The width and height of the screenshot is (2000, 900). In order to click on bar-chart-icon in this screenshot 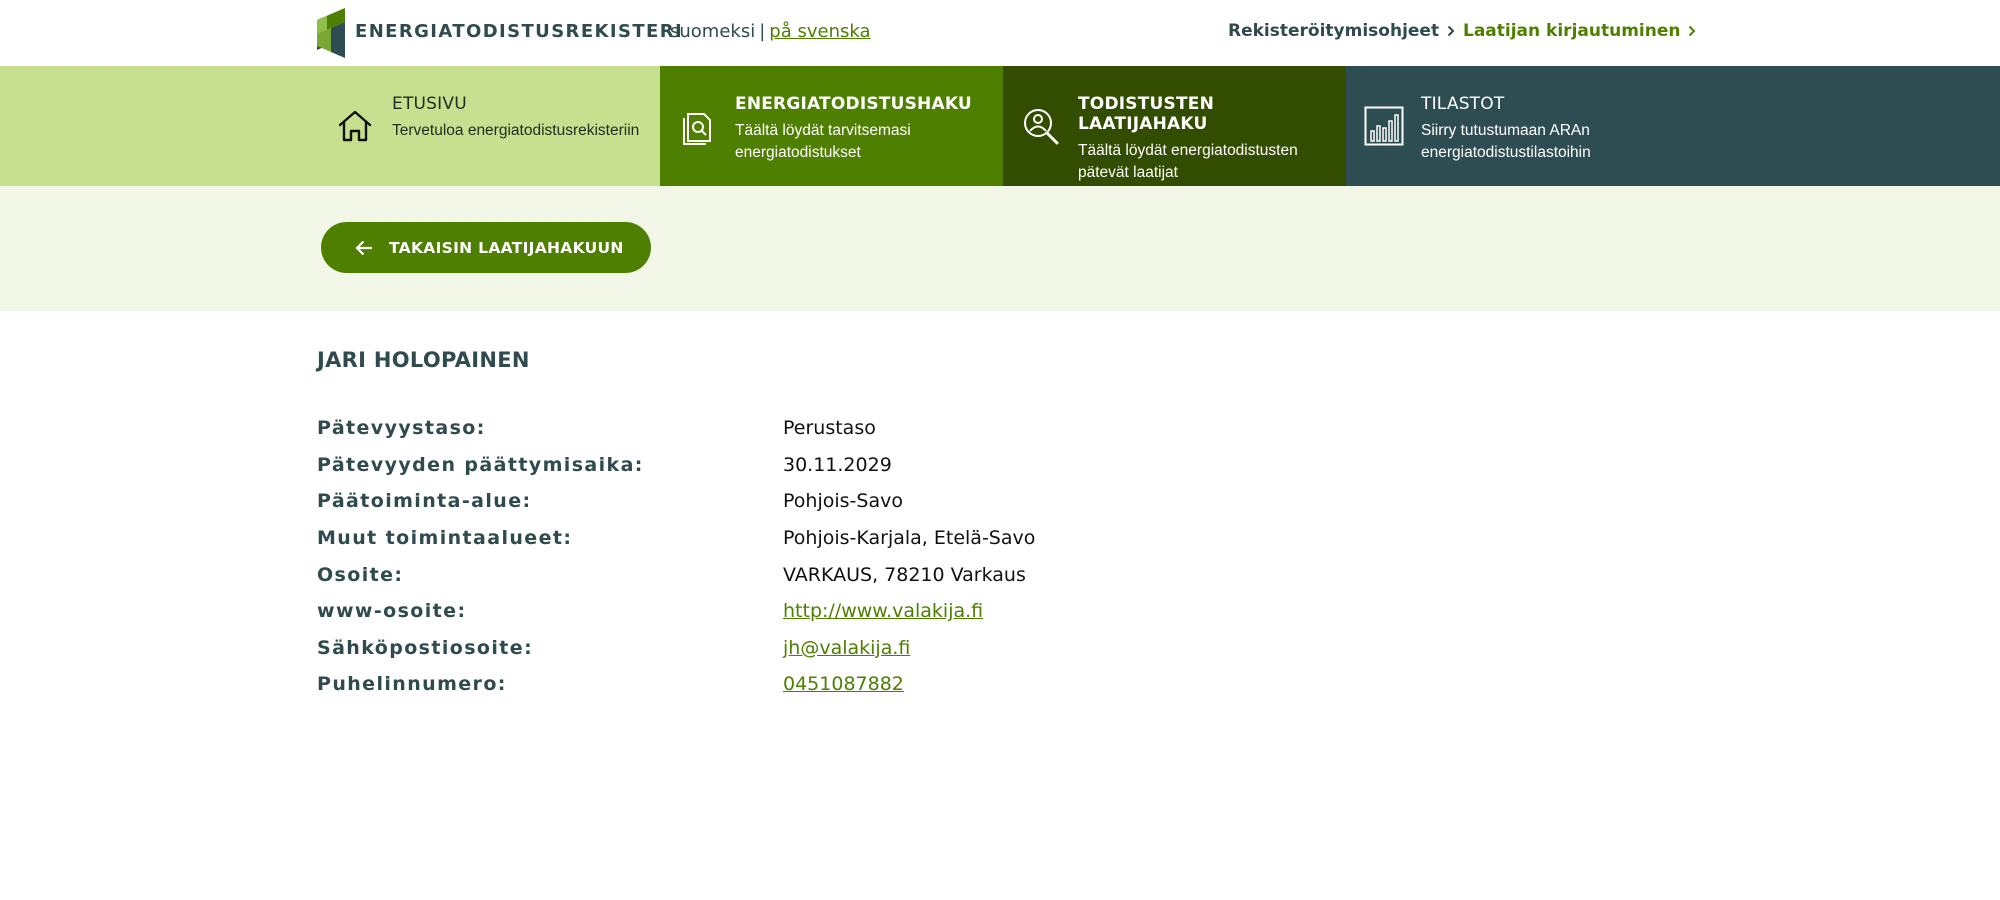, I will do `click(1384, 126)`.